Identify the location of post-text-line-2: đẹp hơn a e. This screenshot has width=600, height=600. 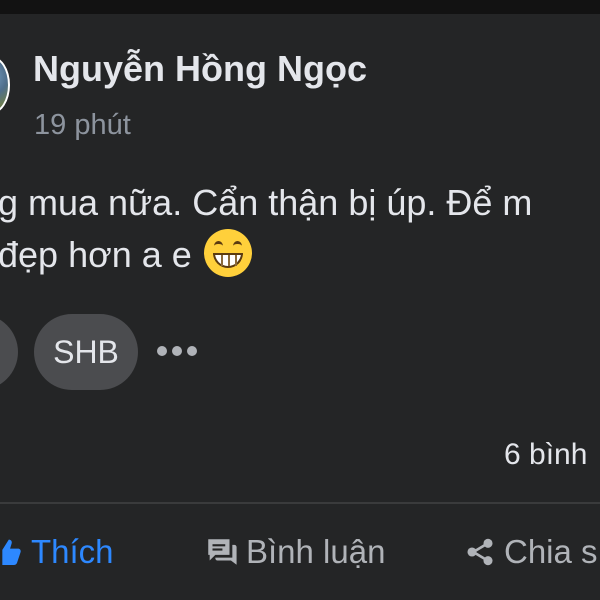
(266, 255).